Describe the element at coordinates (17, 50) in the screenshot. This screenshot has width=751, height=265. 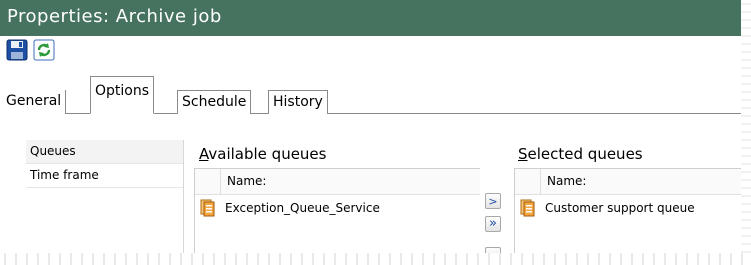
I see `save-button` at that location.